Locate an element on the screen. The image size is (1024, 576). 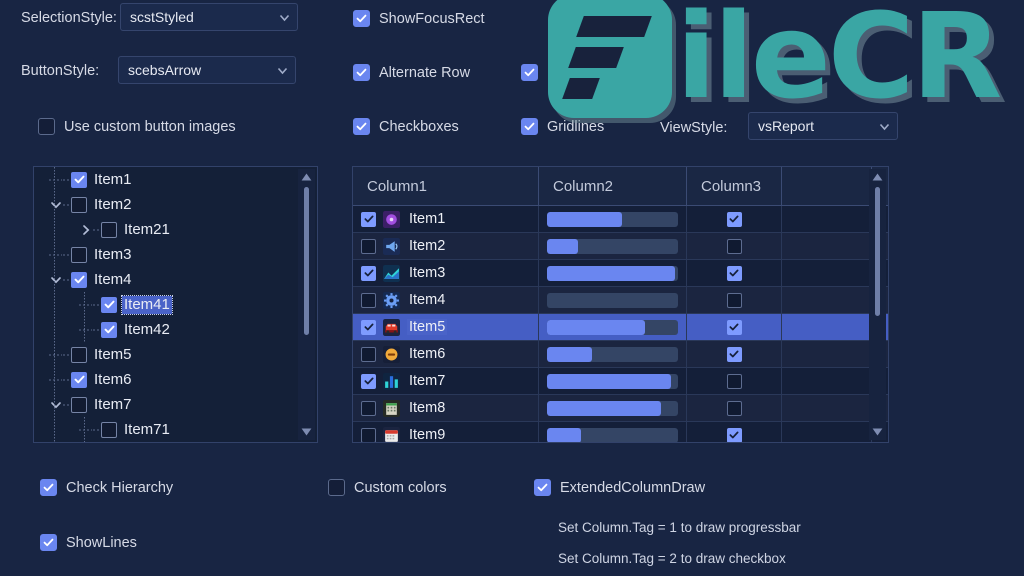
tree-node-item42: Item42 is located at coordinates (175, 329).